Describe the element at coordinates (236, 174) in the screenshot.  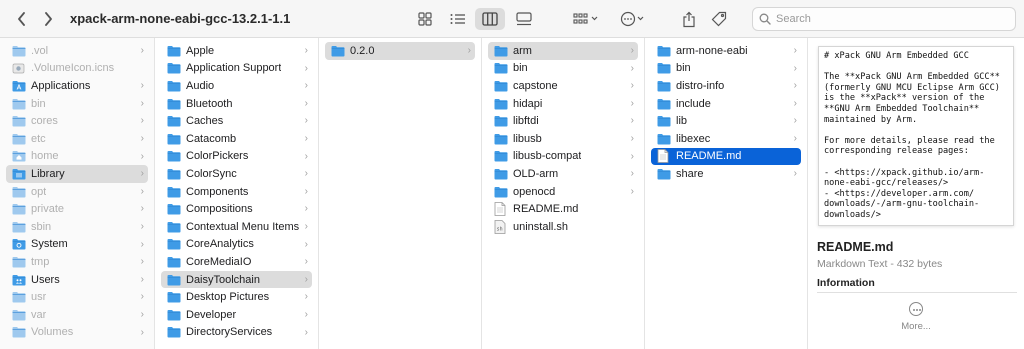
I see `list-item: ColorSync ›` at that location.